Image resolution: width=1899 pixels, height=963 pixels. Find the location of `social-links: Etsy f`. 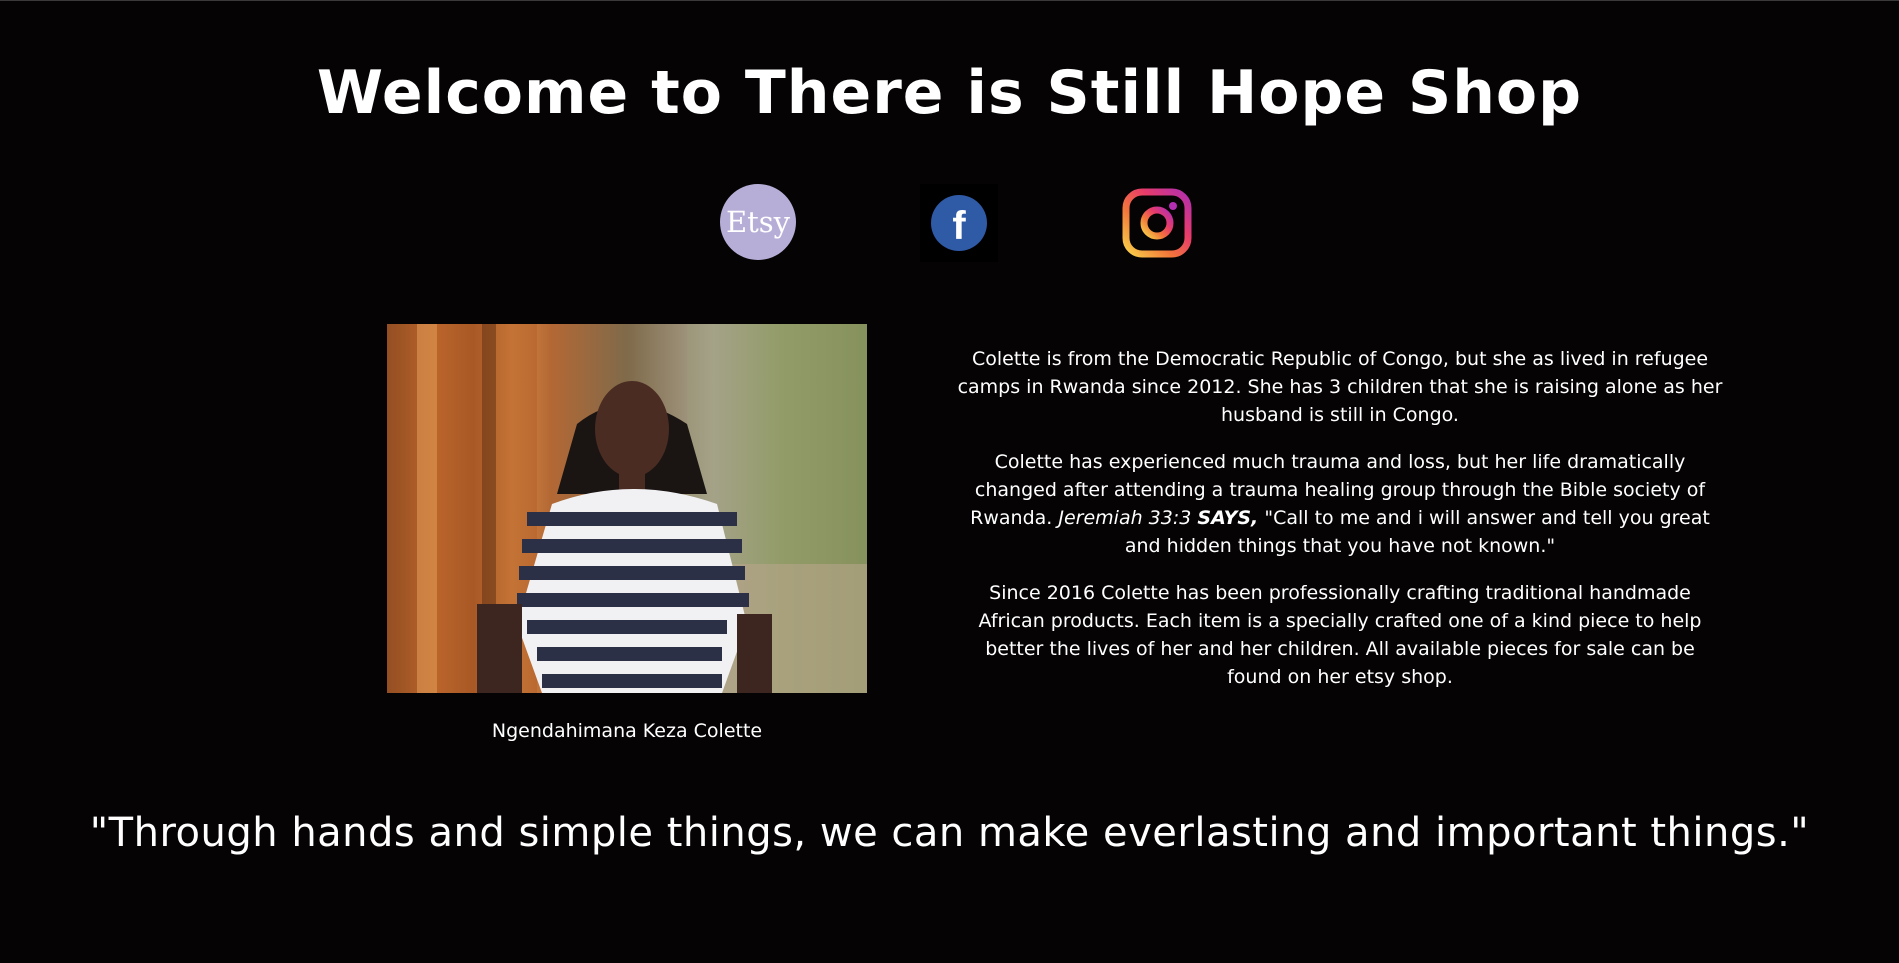

social-links: Etsy f is located at coordinates (949, 223).